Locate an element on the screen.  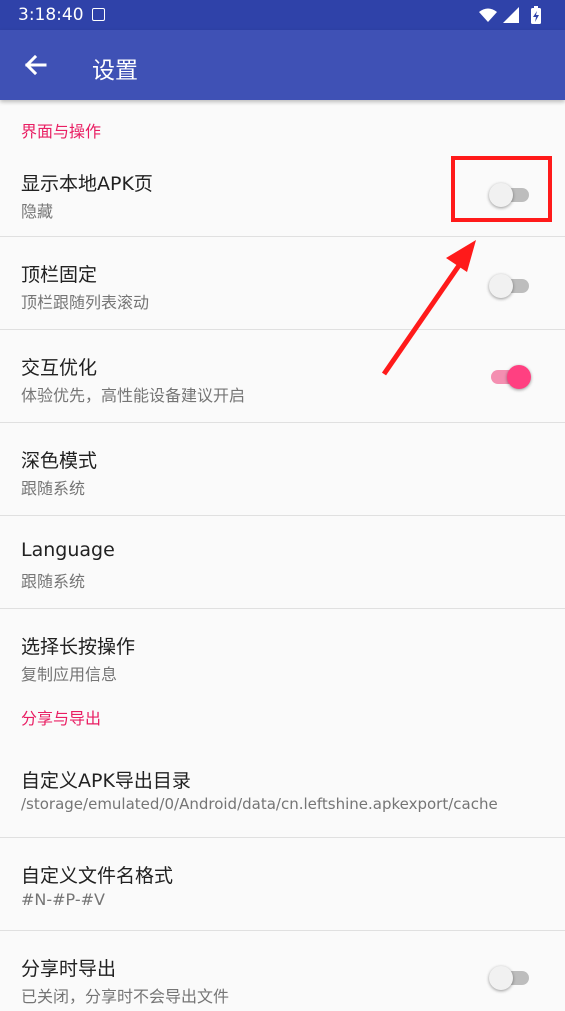
setting-title: 分享时导出 is located at coordinates (69, 969).